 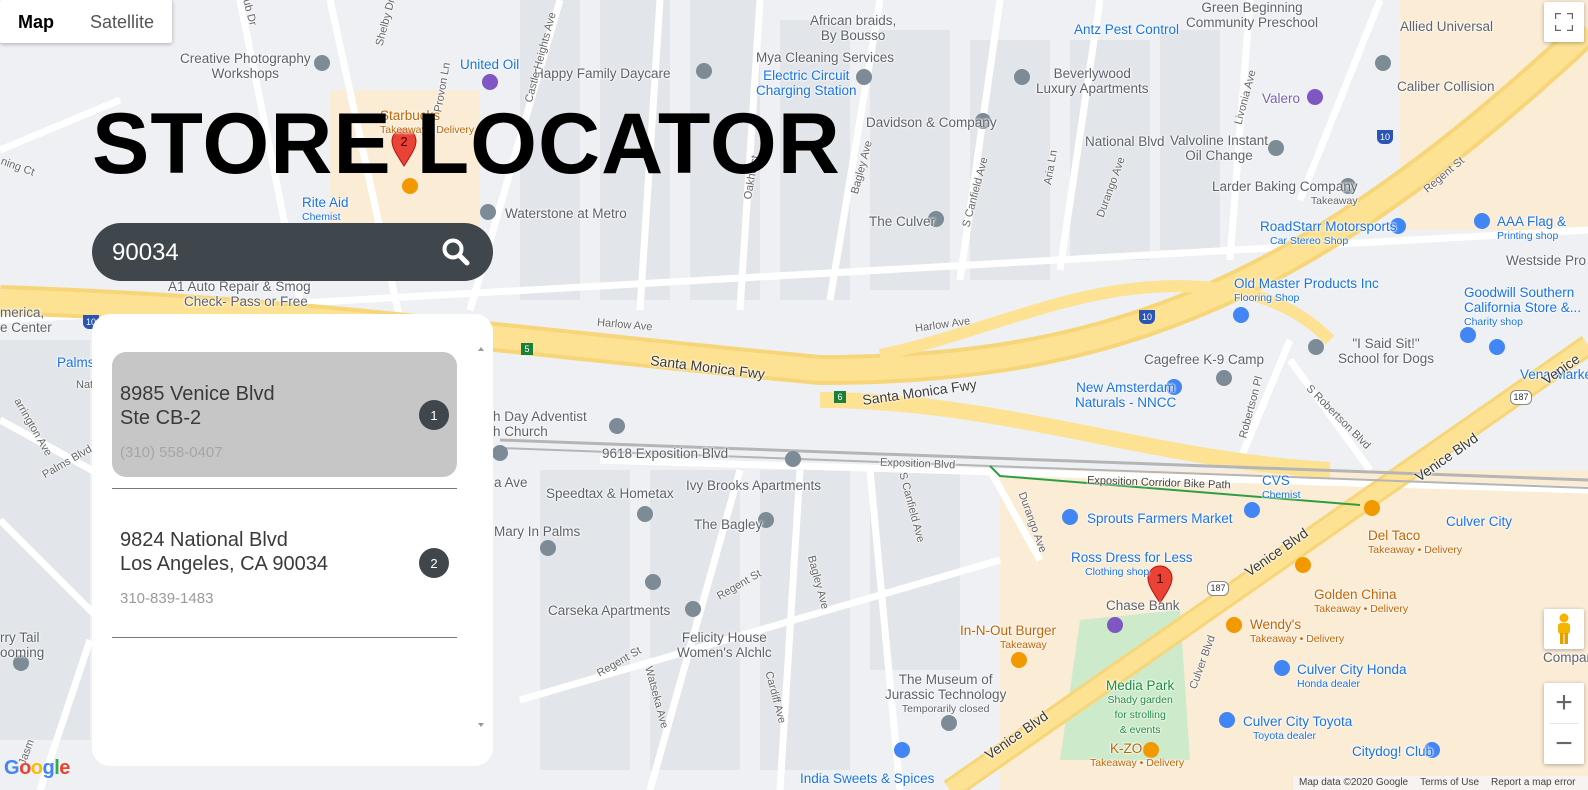 I want to click on poi-rite-aid: Rite Aid Chemist, so click(x=325, y=209).